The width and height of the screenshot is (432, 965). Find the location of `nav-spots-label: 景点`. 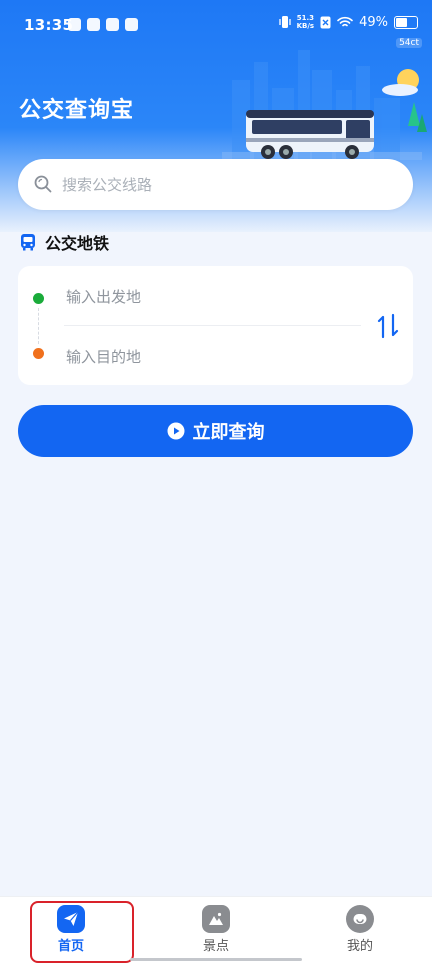

nav-spots-label: 景点 is located at coordinates (215, 946).